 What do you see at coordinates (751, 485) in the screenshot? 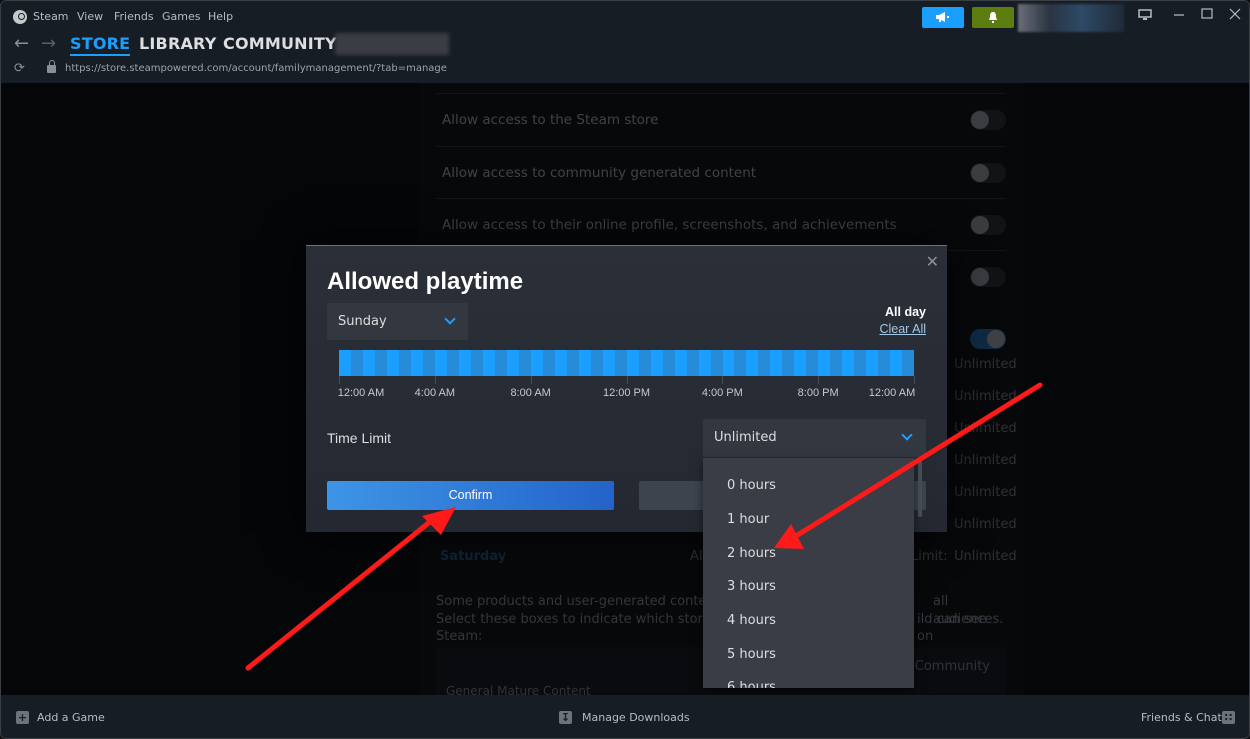
I see `dropdown-option-0-hours: 0 hours` at bounding box center [751, 485].